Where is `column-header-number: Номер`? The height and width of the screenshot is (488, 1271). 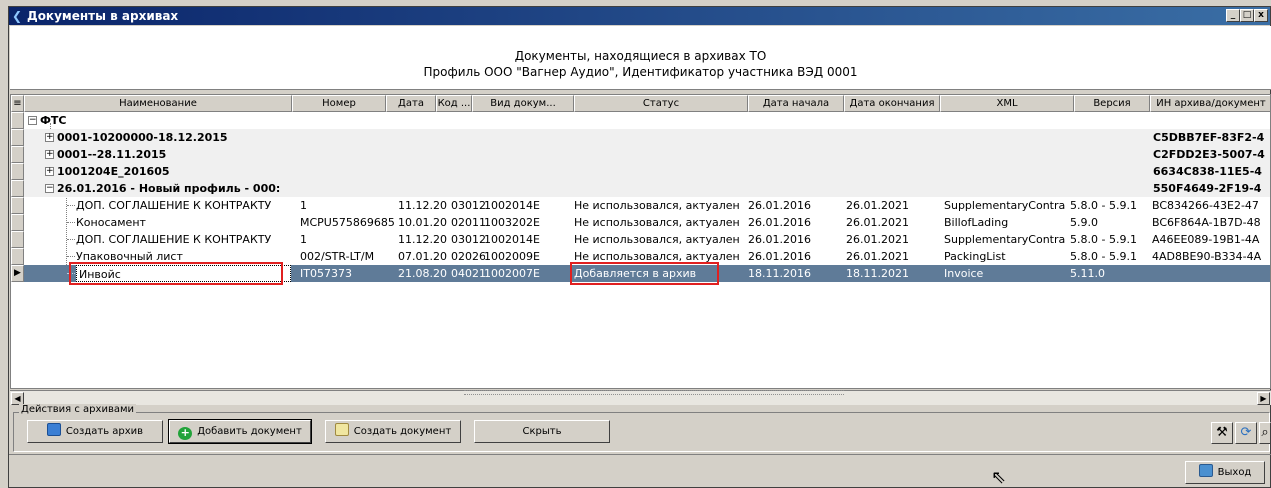 column-header-number: Номер is located at coordinates (339, 103).